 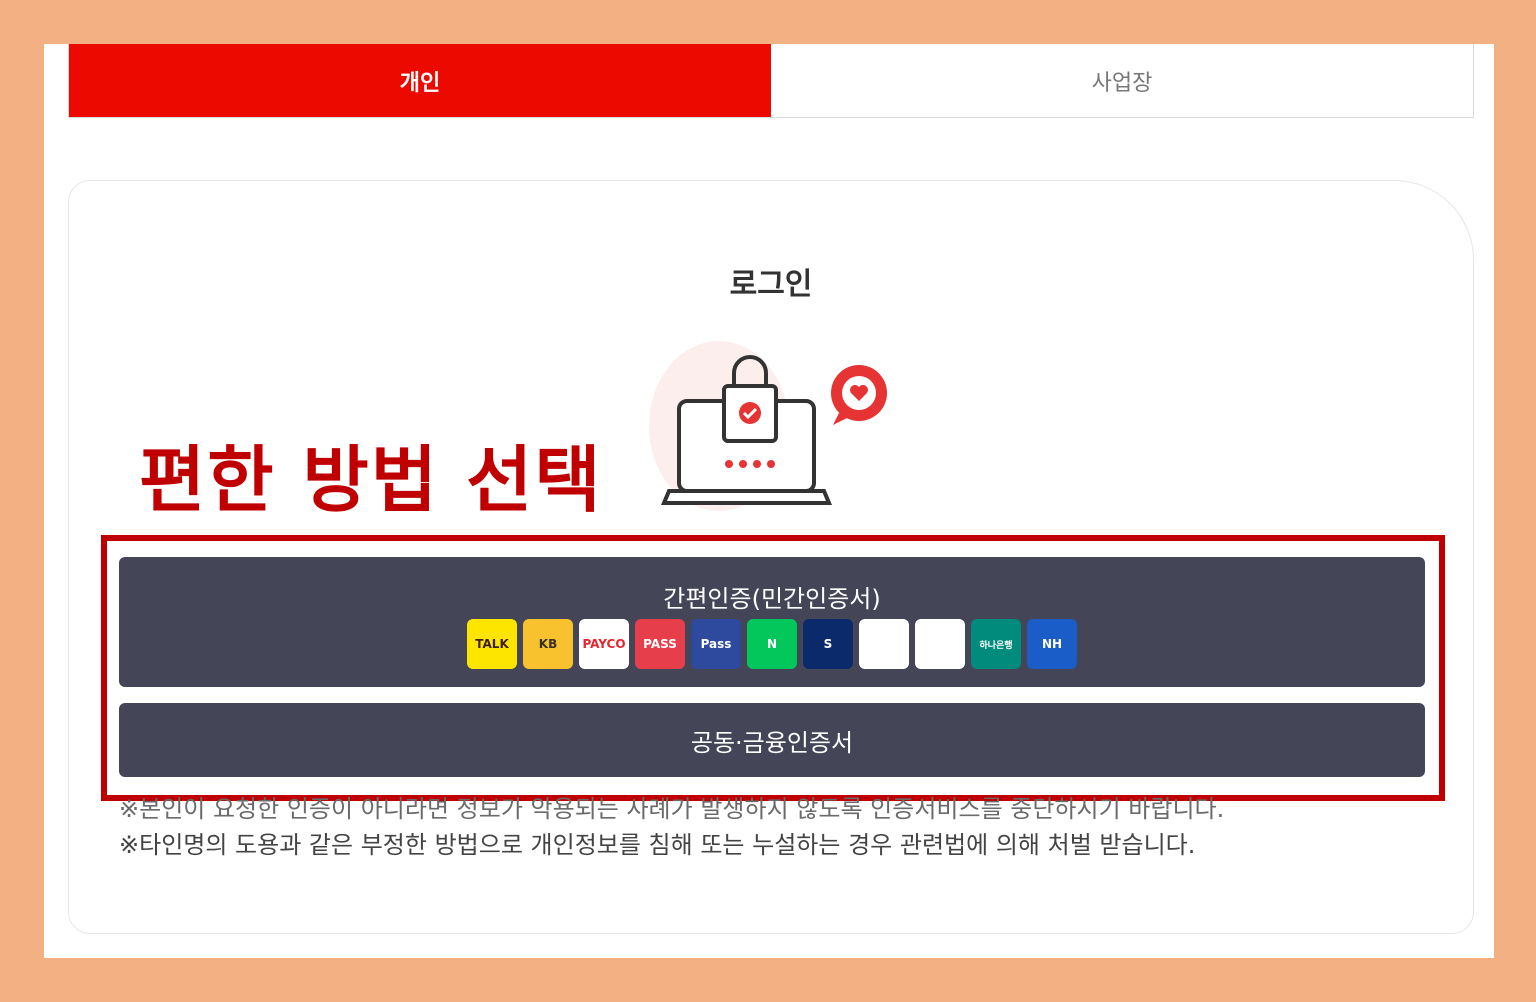 What do you see at coordinates (771, 284) in the screenshot?
I see `login-title: 로그인` at bounding box center [771, 284].